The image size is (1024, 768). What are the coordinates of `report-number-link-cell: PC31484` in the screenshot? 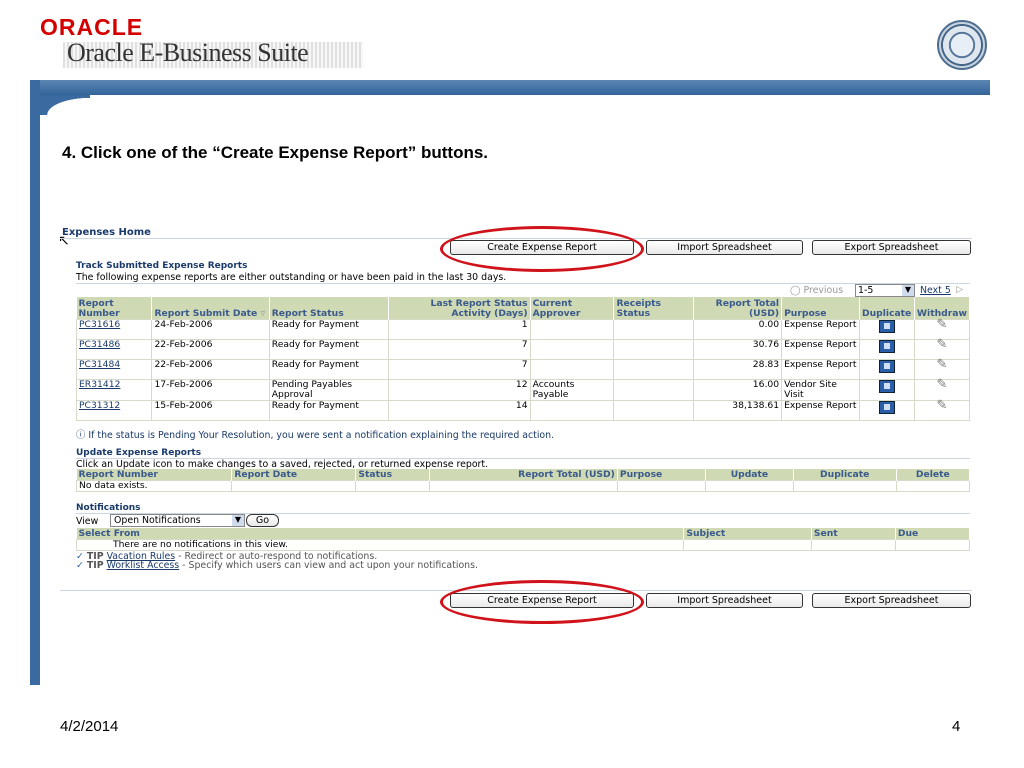 It's located at (114, 369).